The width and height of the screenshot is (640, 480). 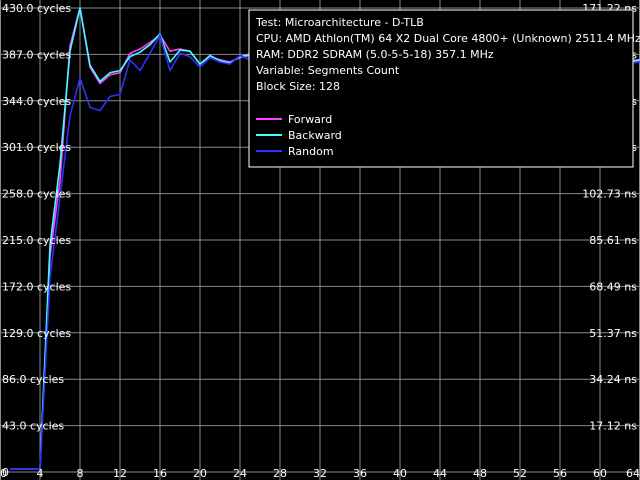 What do you see at coordinates (120, 473) in the screenshot?
I see `x-tick-label: 12` at bounding box center [120, 473].